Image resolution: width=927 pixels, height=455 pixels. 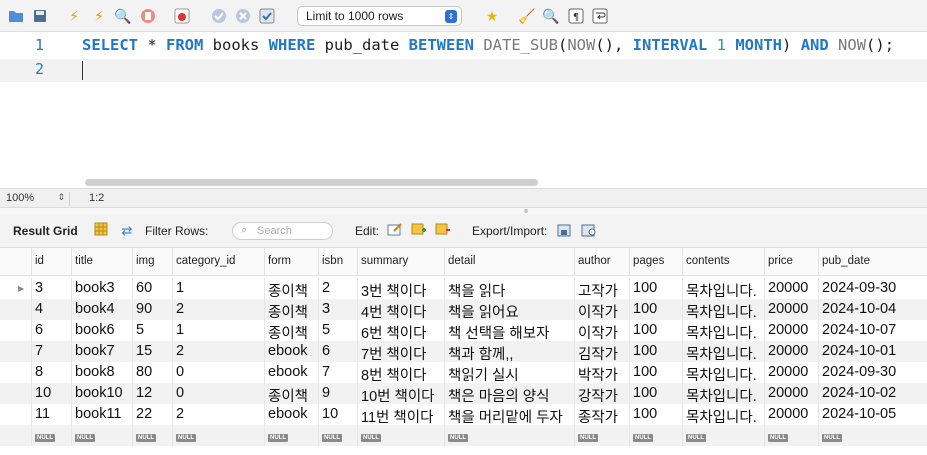 I want to click on column-header: pages, so click(x=655, y=262).